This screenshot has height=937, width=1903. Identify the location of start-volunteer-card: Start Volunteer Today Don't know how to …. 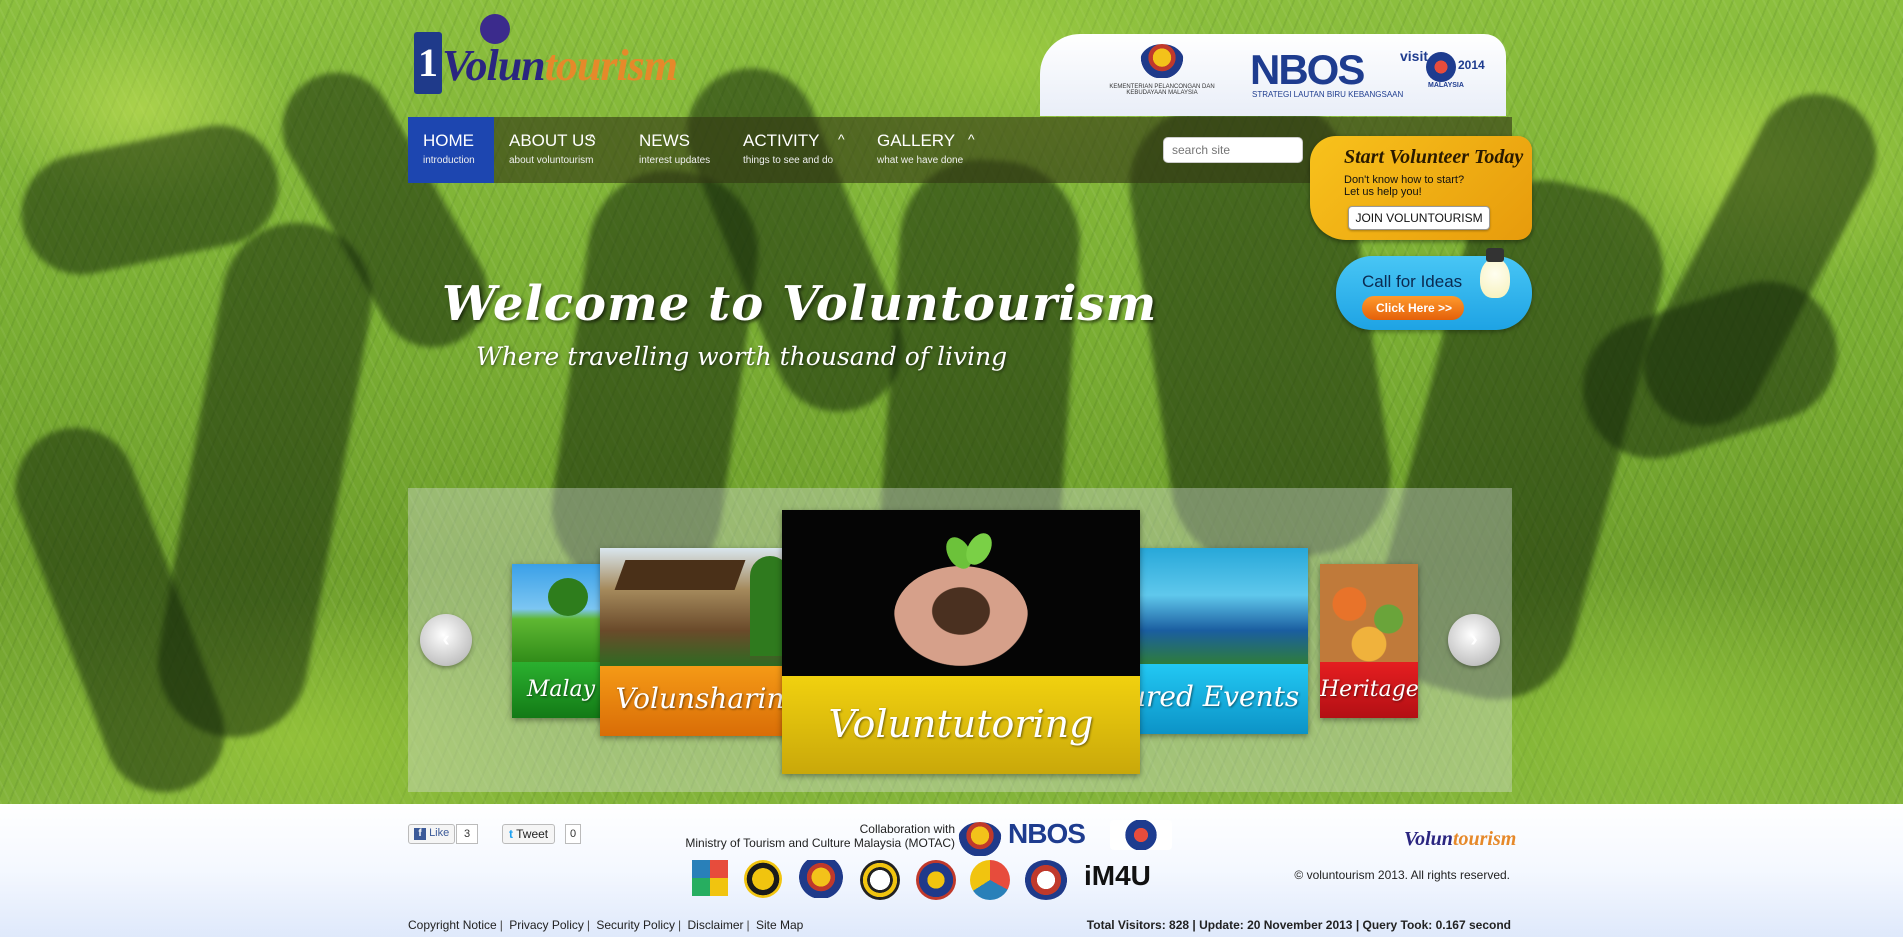
(1421, 188).